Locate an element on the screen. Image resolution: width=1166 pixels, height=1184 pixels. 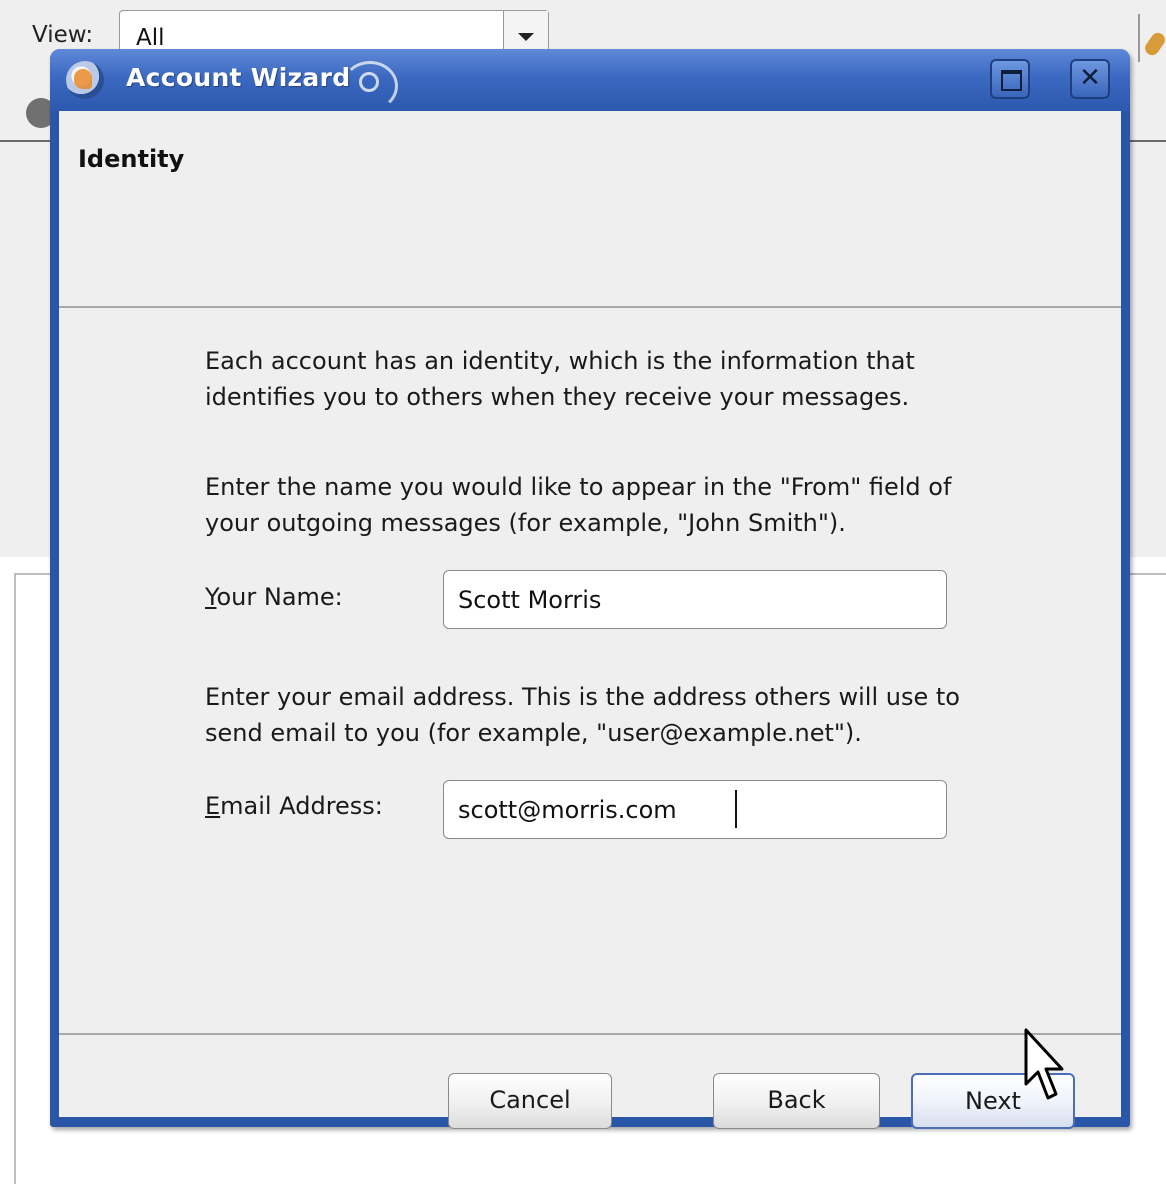
footer-divider is located at coordinates (590, 1034).